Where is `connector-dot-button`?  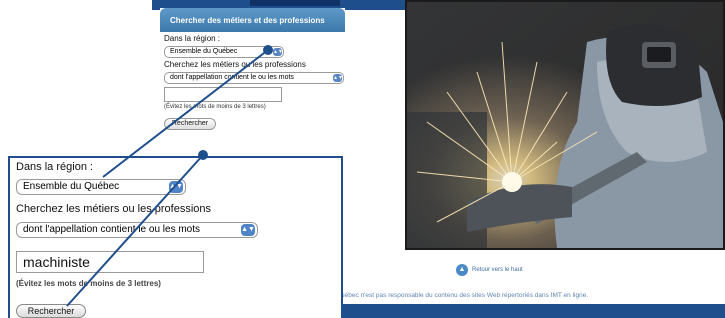 connector-dot-button is located at coordinates (203, 155).